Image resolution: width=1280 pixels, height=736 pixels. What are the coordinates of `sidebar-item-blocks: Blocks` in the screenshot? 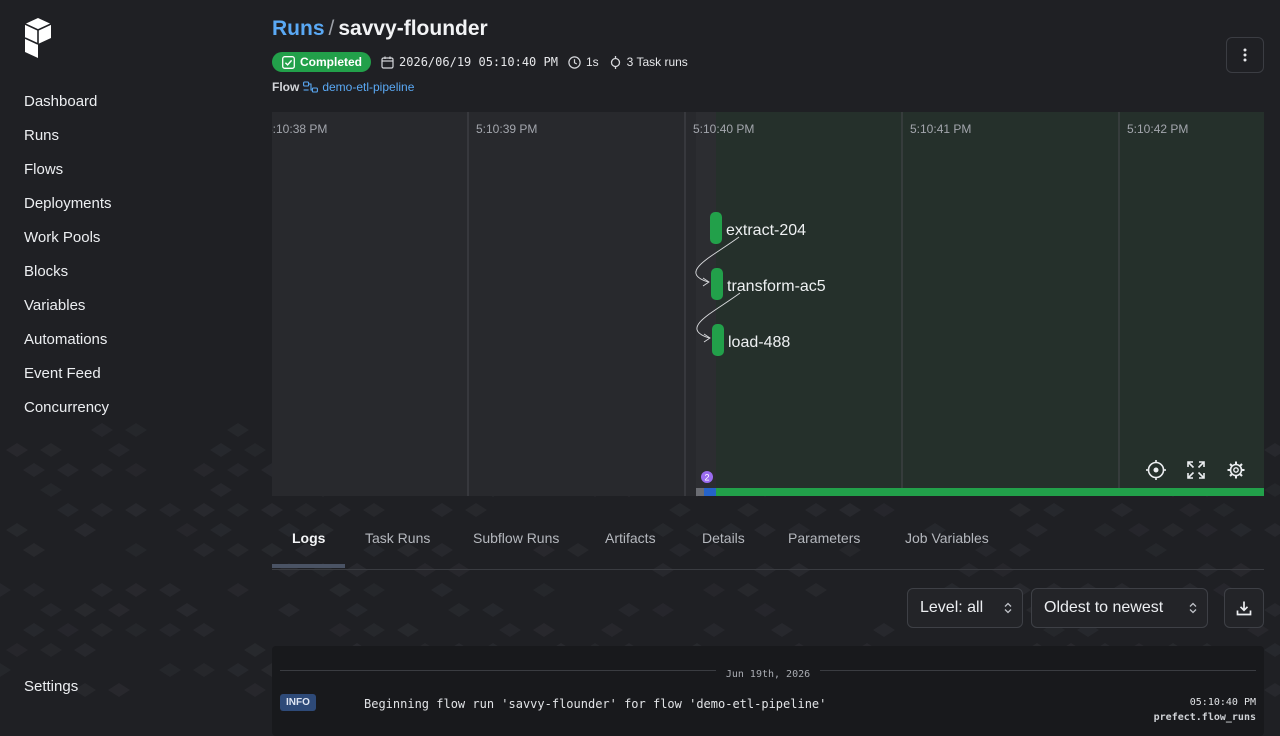 It's located at (68, 279).